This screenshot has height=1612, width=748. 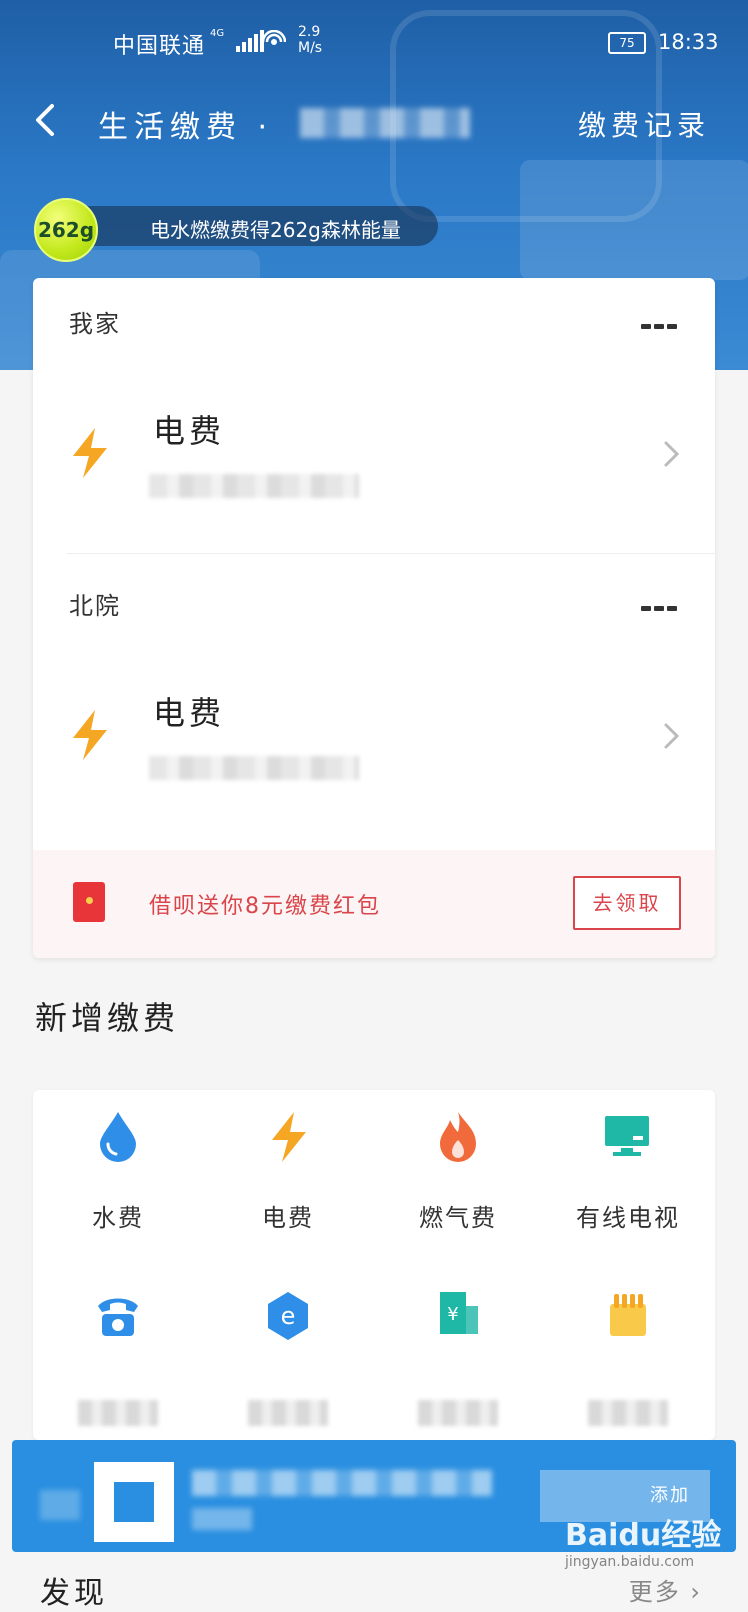 What do you see at coordinates (134, 1502) in the screenshot?
I see `qr-code-icon` at bounding box center [134, 1502].